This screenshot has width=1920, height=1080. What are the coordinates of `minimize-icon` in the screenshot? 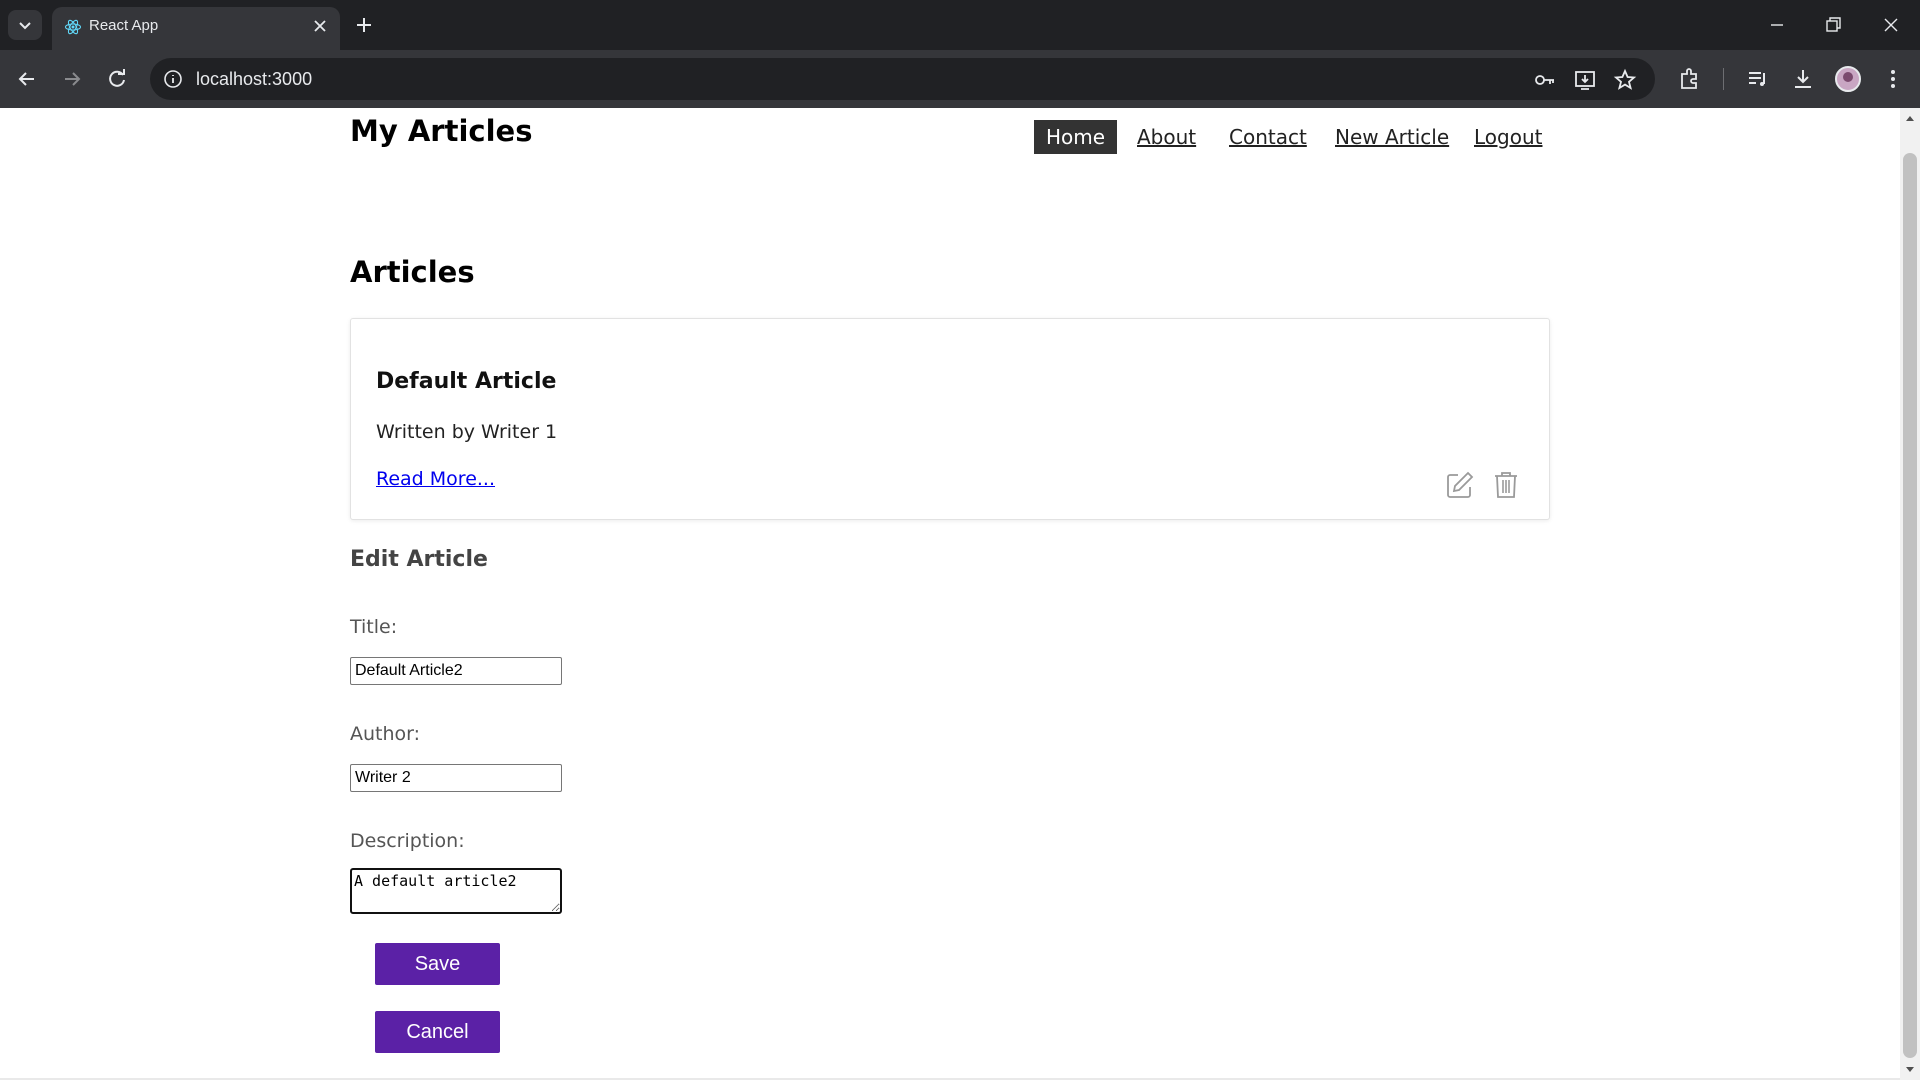 It's located at (1777, 25).